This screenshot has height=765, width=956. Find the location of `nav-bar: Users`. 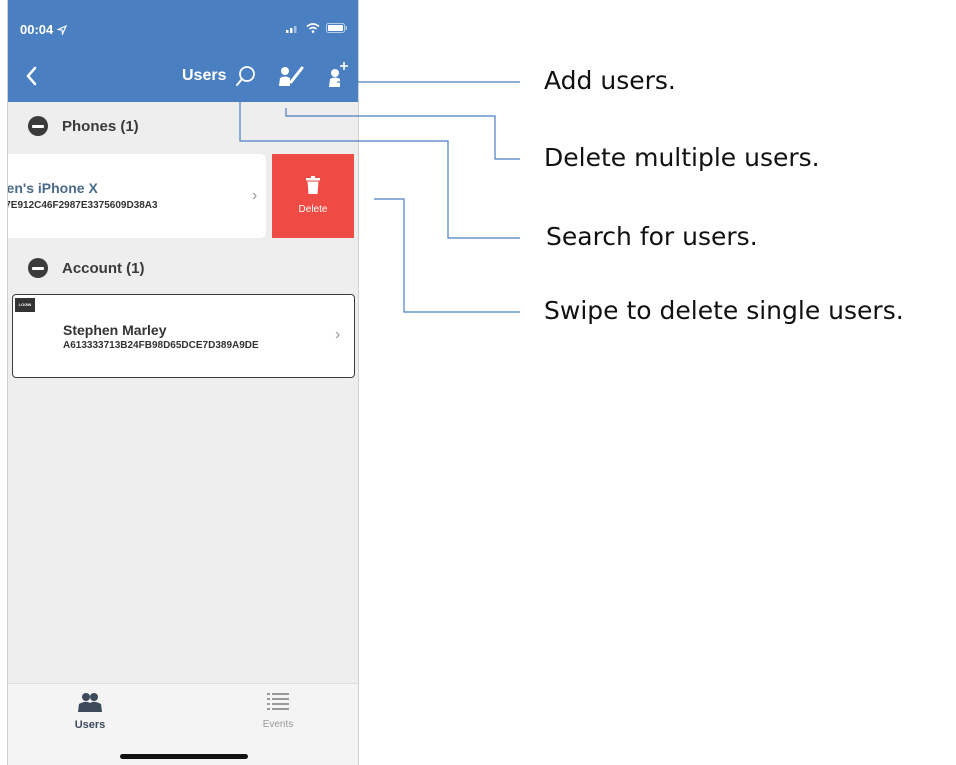

nav-bar: Users is located at coordinates (183, 76).